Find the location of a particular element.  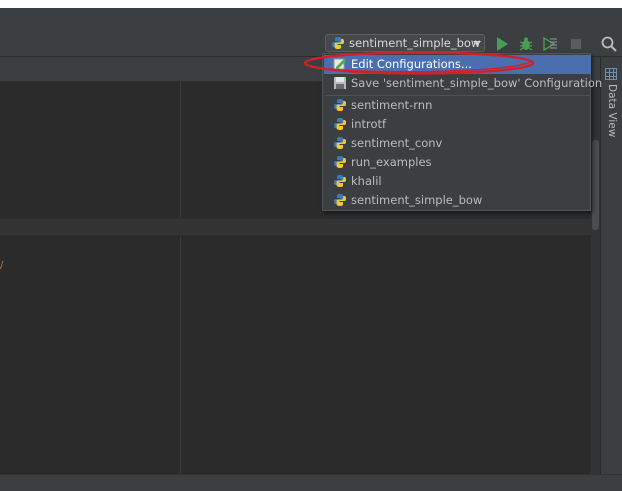

menu-item-config: sentiment-rnn is located at coordinates (457, 105).